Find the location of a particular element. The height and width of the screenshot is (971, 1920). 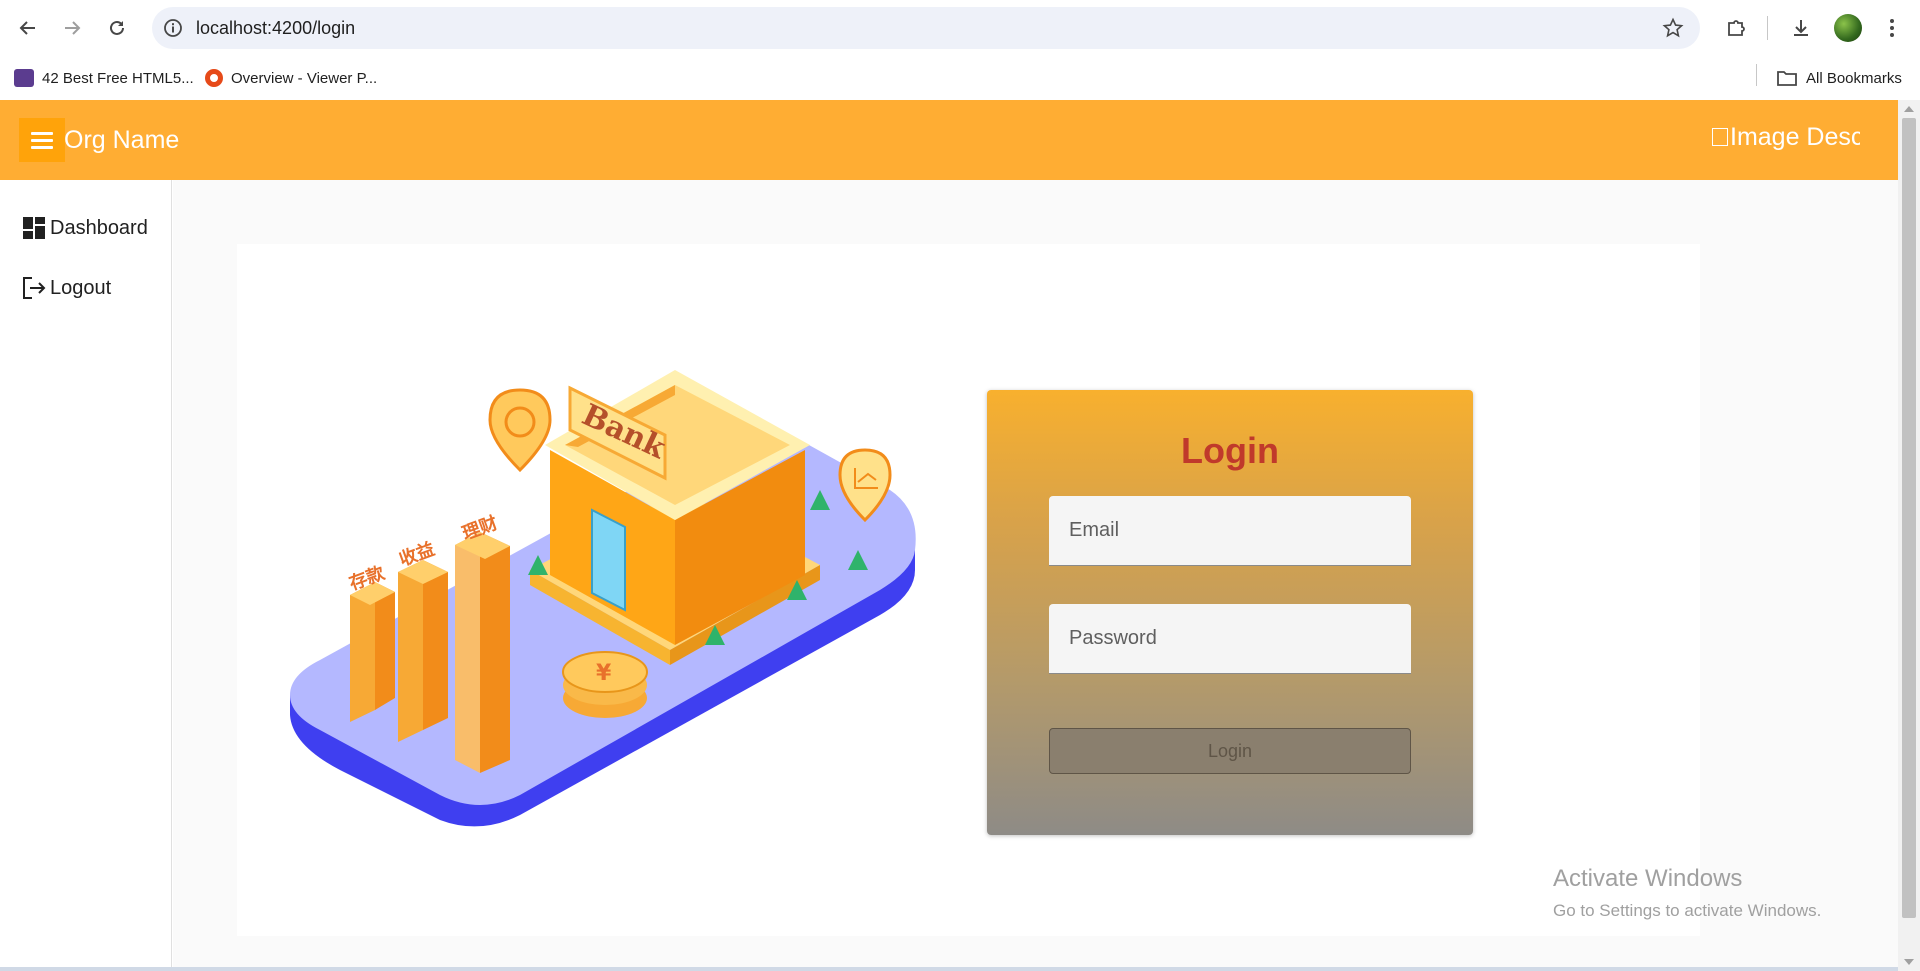

email-input is located at coordinates (1230, 530).